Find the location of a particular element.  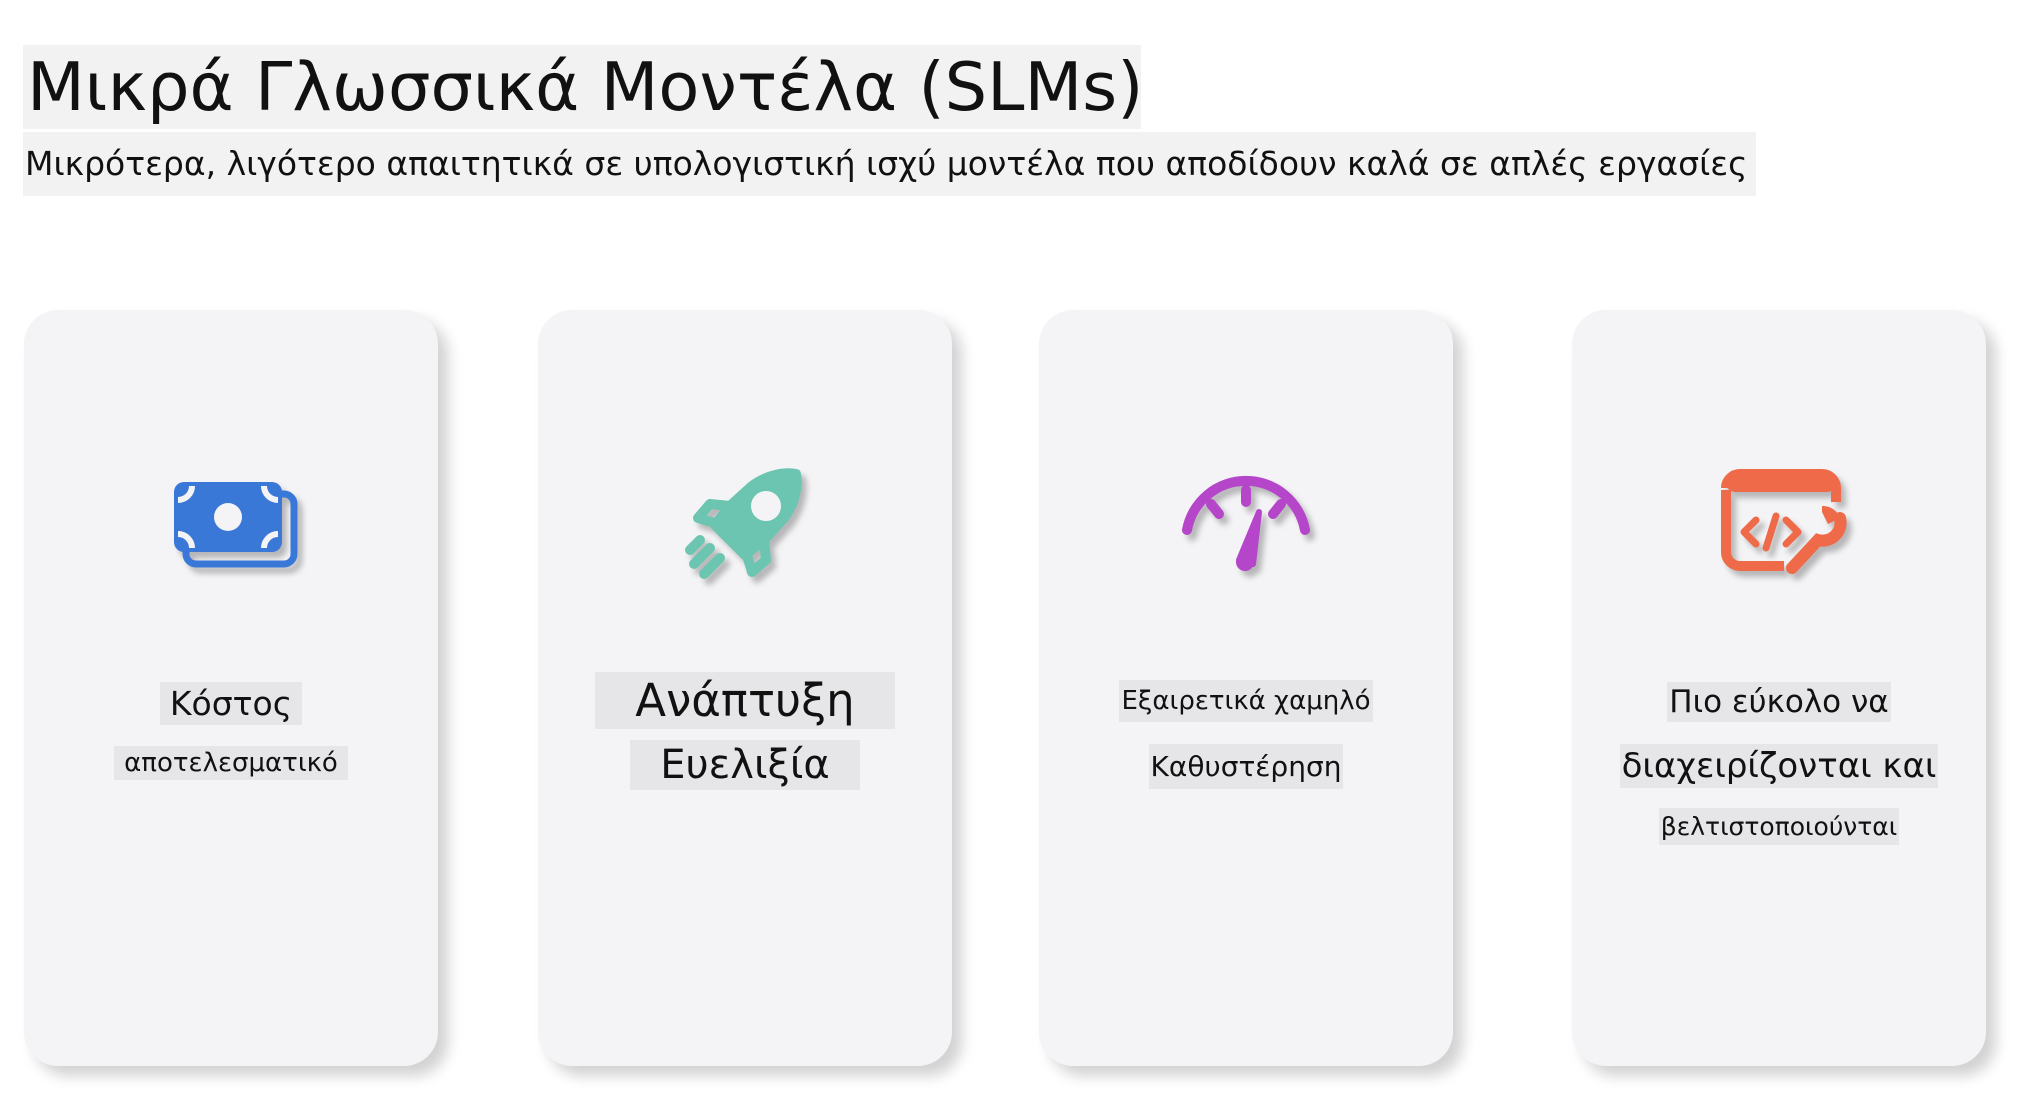

card-management-line2: διαχειρίζονται και is located at coordinates (1779, 766).